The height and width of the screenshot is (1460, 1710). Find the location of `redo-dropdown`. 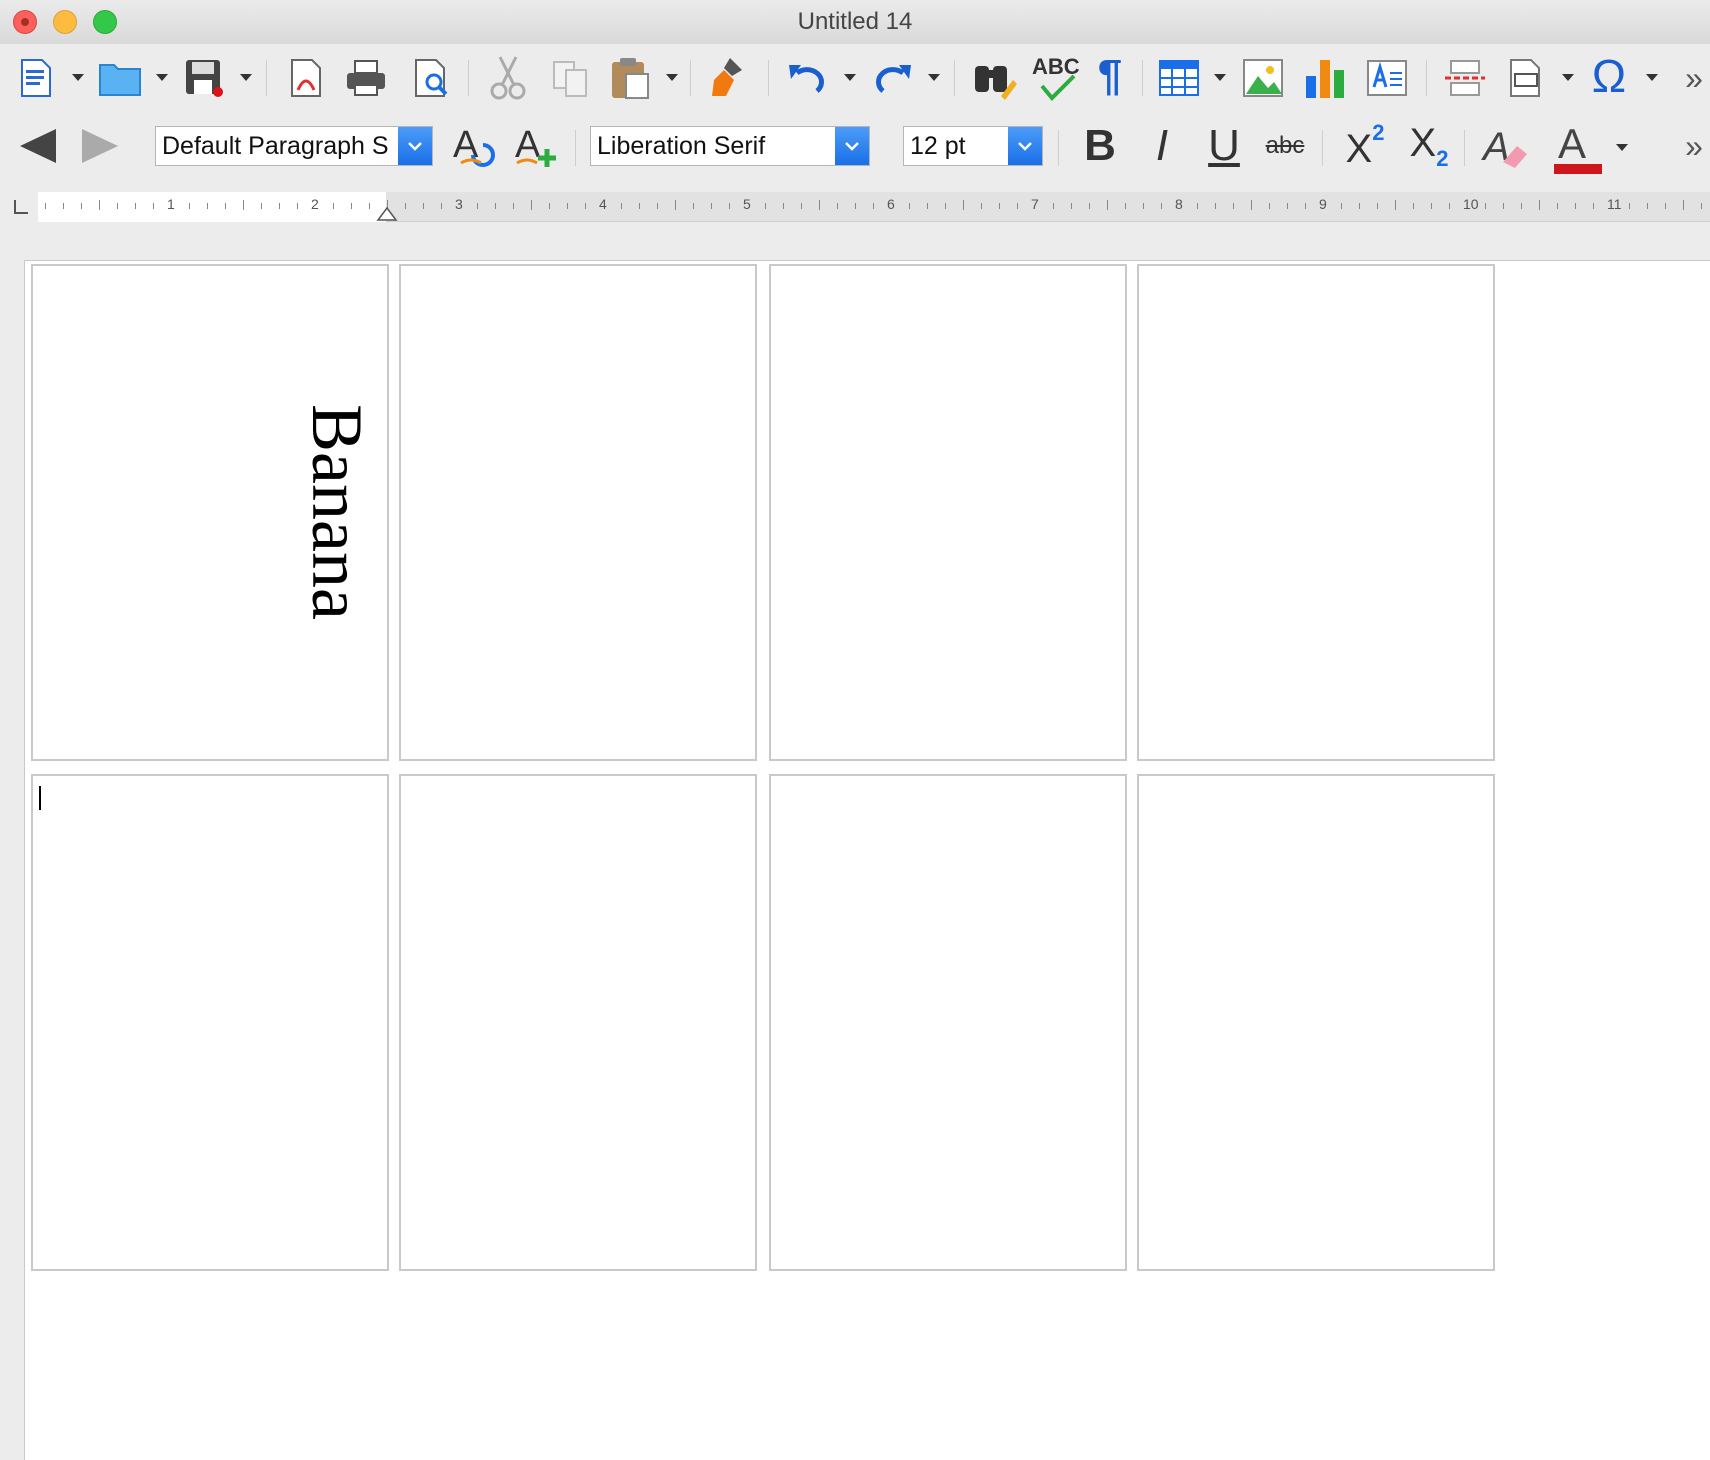

redo-dropdown is located at coordinates (933, 77).